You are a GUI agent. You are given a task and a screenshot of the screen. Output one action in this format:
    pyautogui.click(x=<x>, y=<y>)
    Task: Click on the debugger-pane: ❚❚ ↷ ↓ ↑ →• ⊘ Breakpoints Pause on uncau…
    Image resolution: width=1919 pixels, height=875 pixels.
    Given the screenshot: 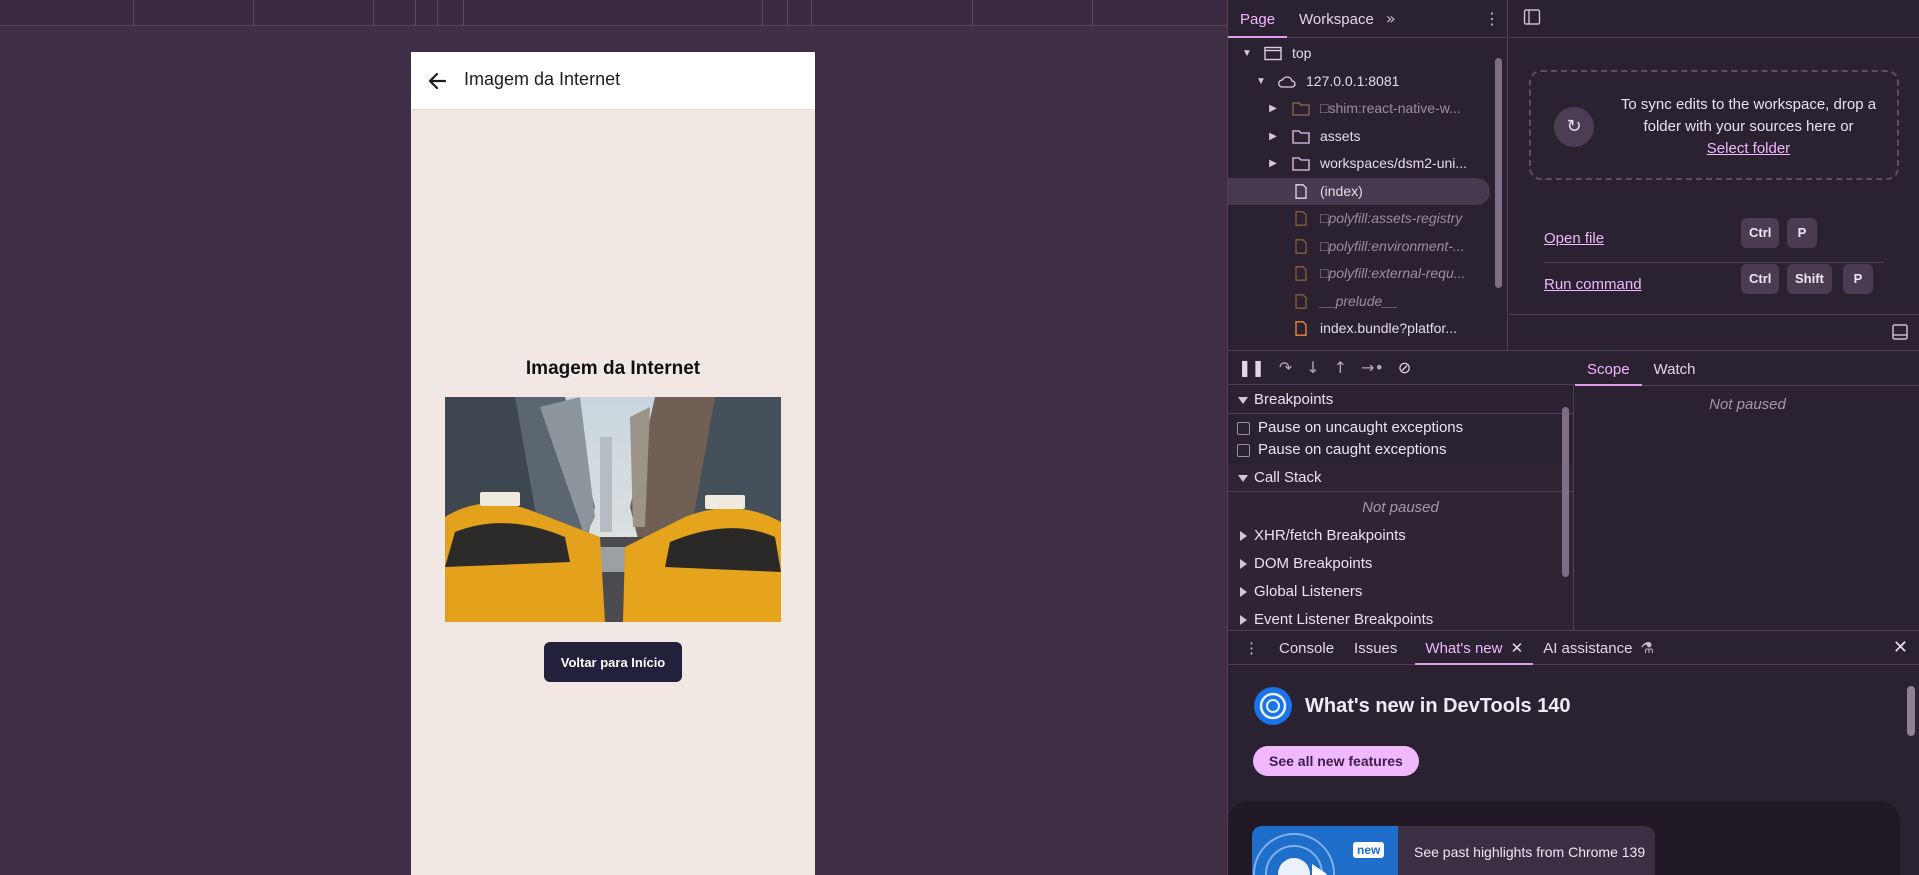 What is the action you would take?
    pyautogui.click(x=1573, y=492)
    